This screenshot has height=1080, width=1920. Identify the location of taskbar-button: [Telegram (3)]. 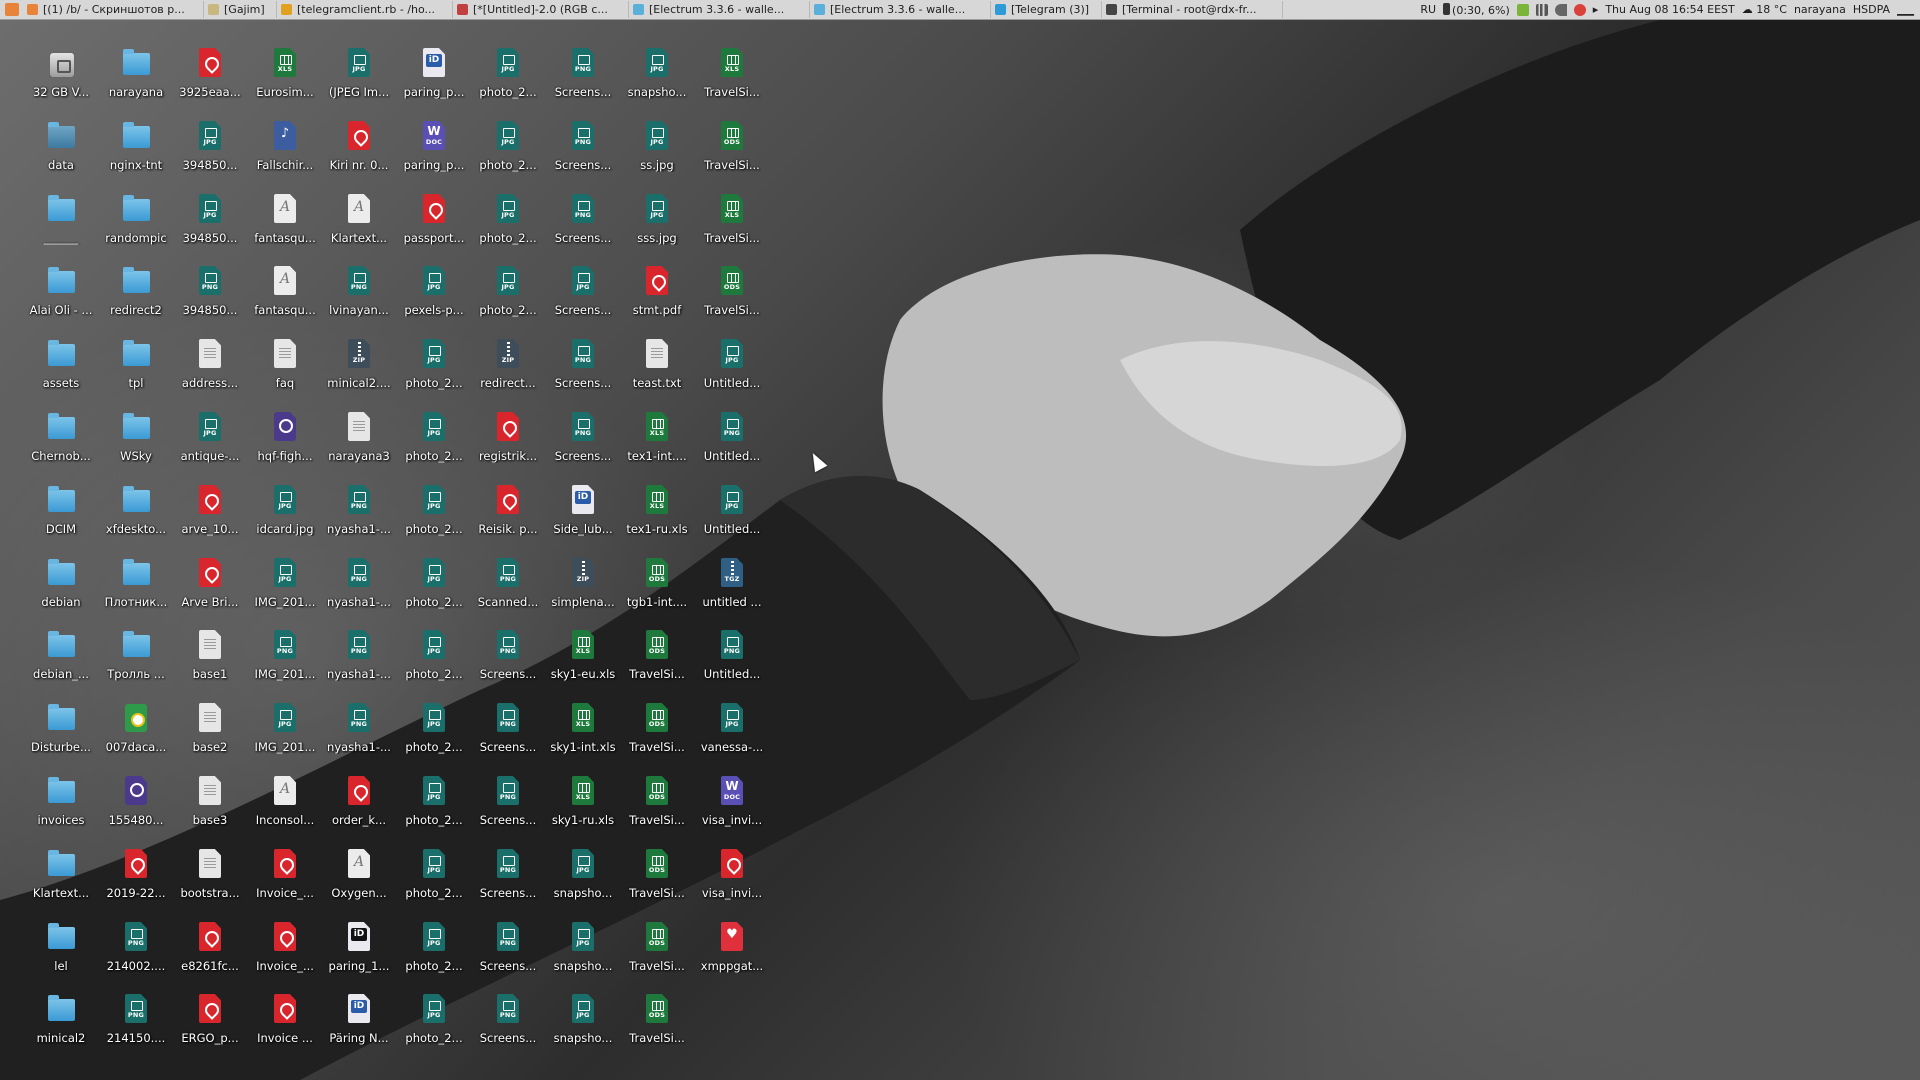
(1046, 9).